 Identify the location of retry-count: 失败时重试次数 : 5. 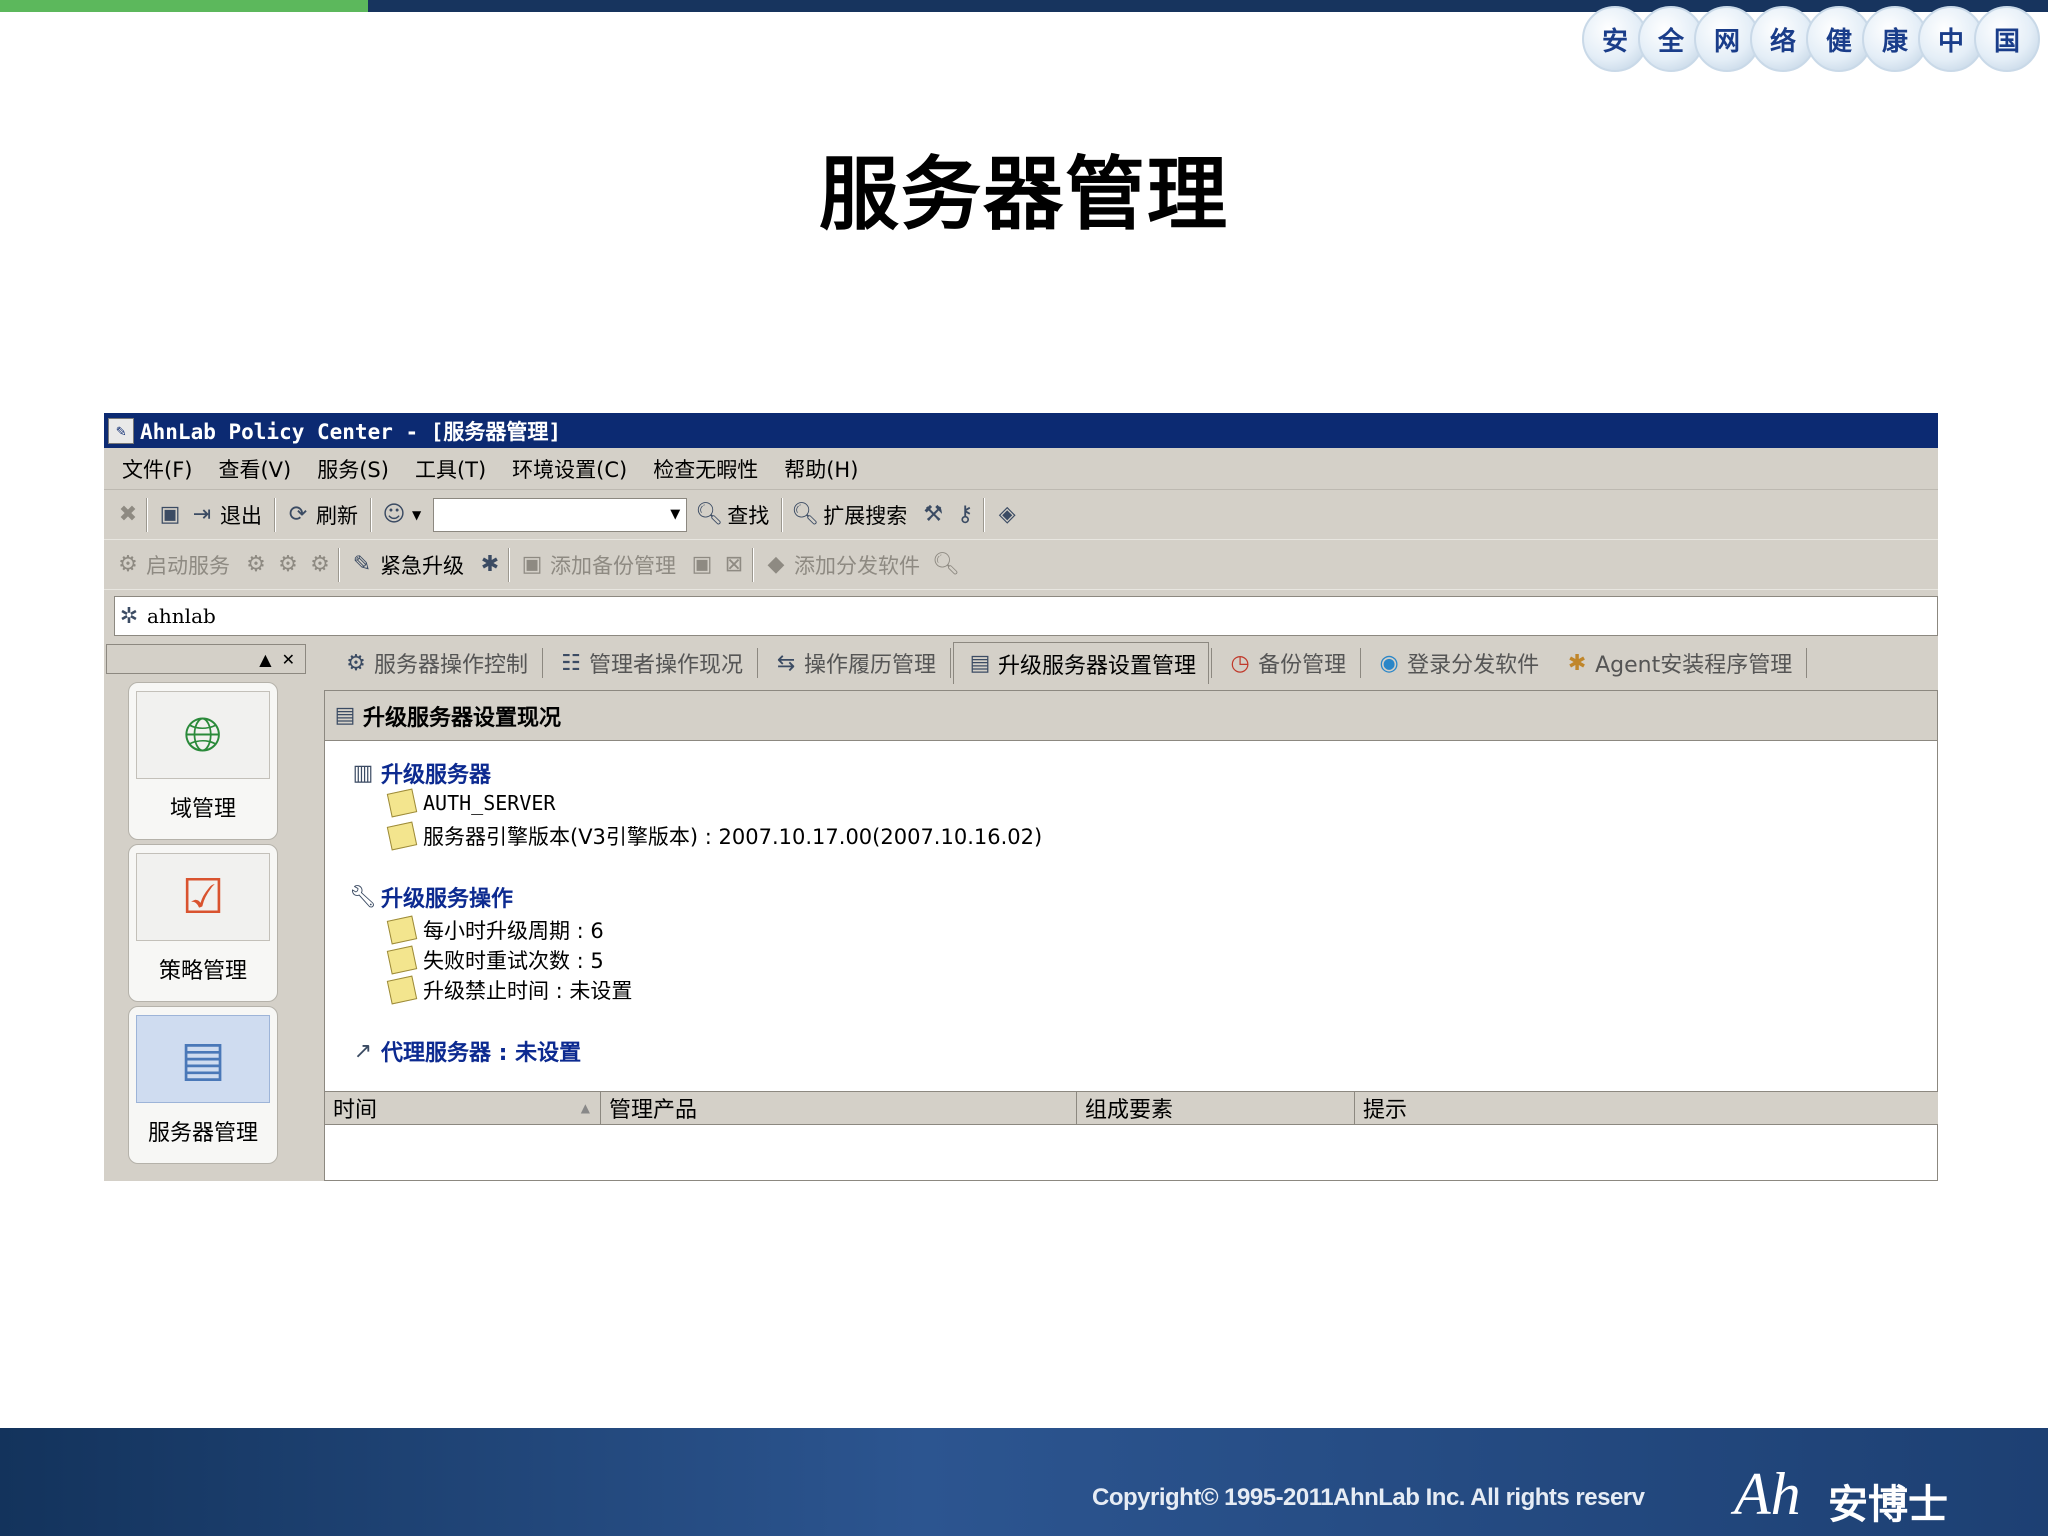
(513, 961).